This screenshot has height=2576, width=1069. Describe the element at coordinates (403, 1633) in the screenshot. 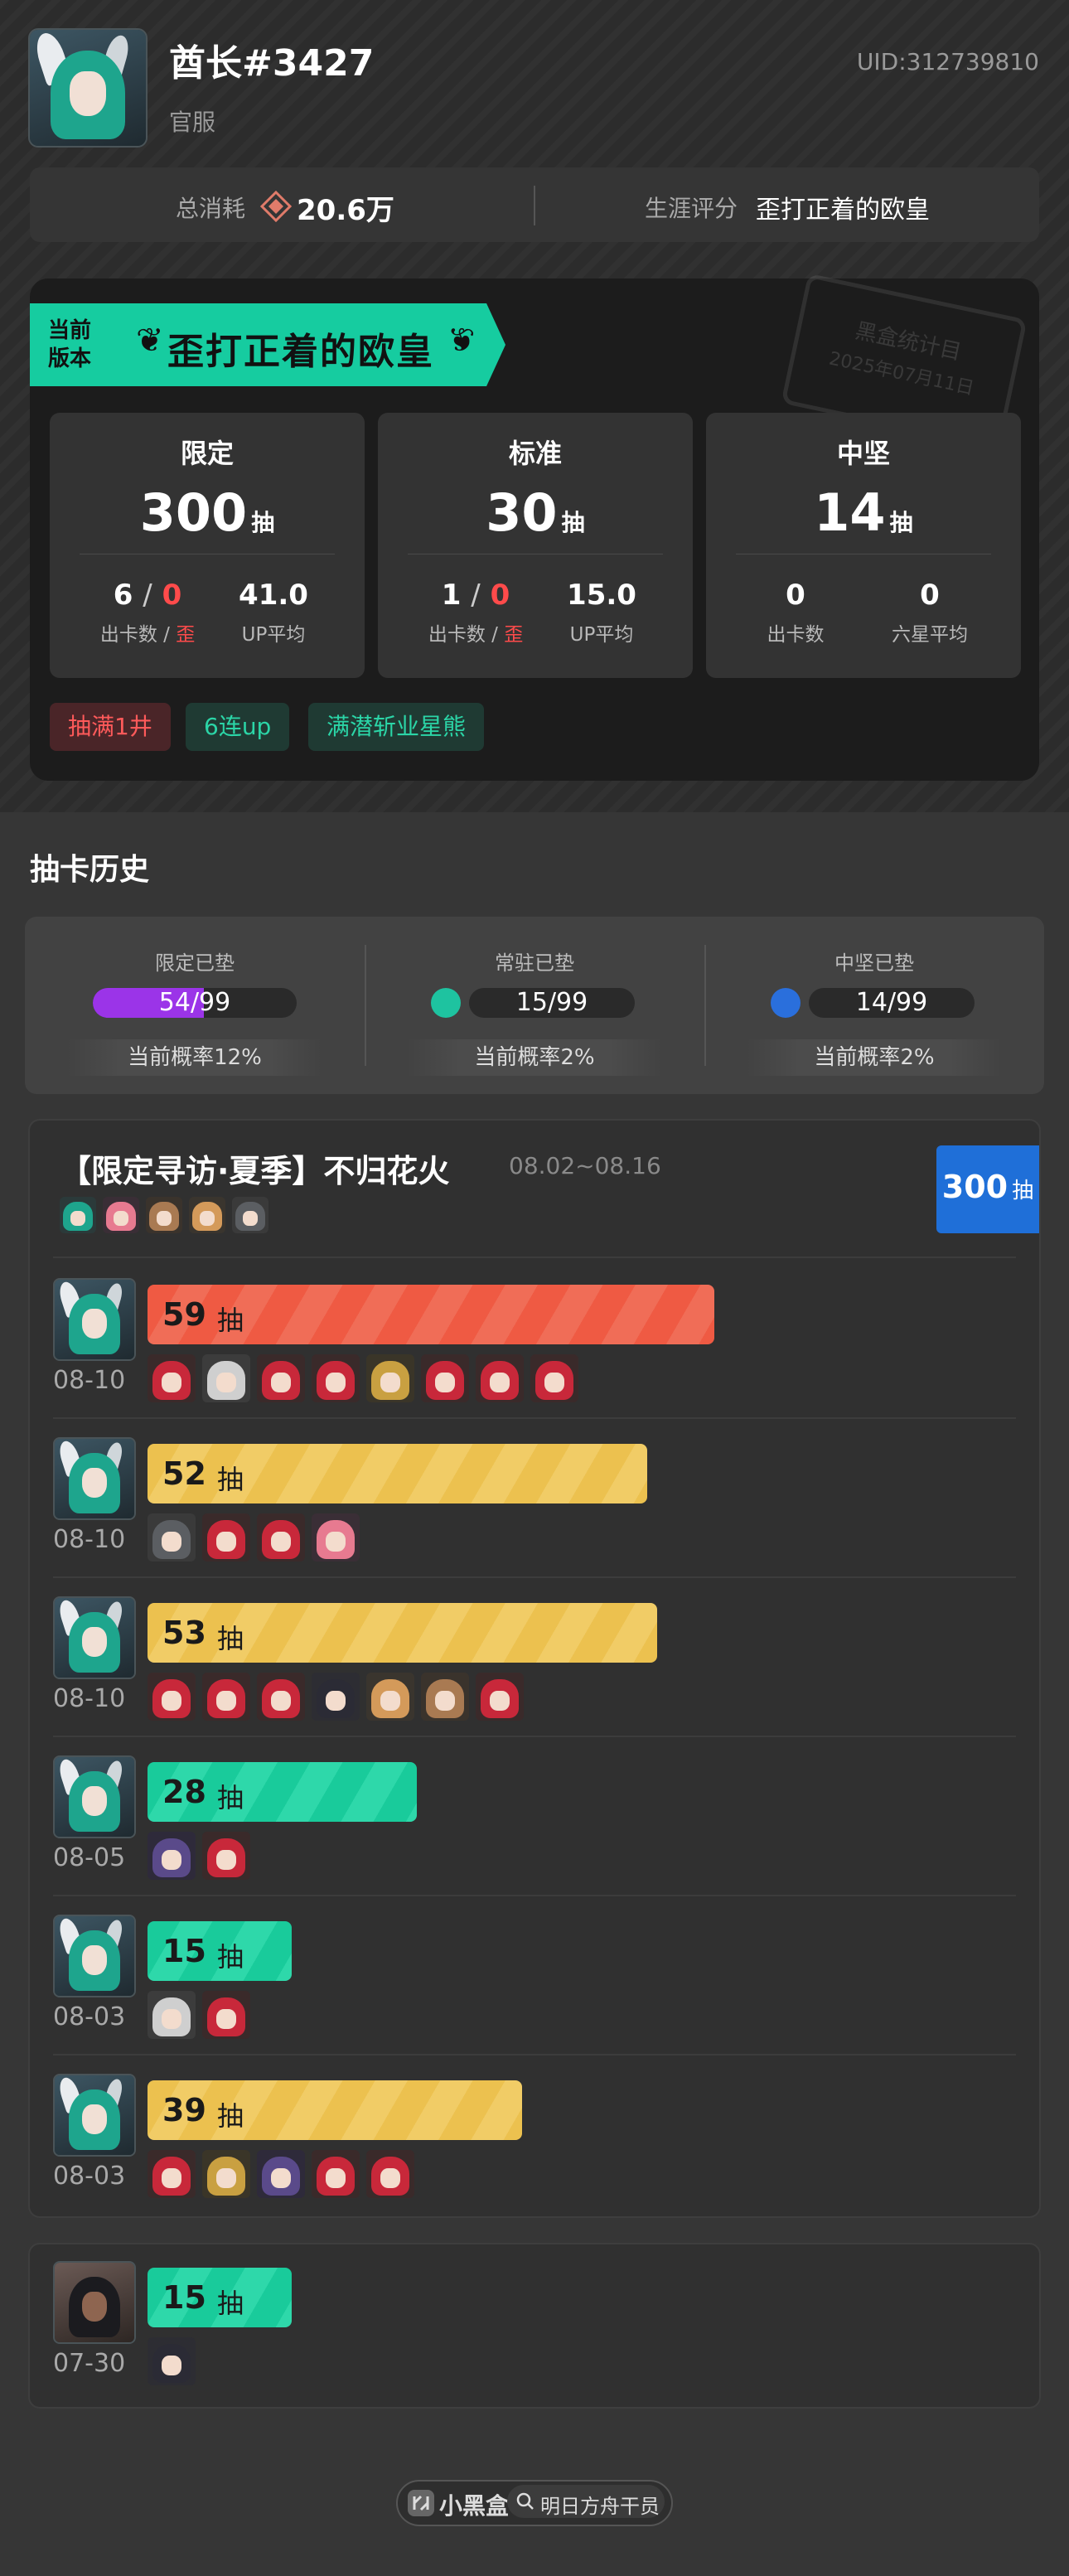

I see `pull-count-bar: 53 抽` at that location.